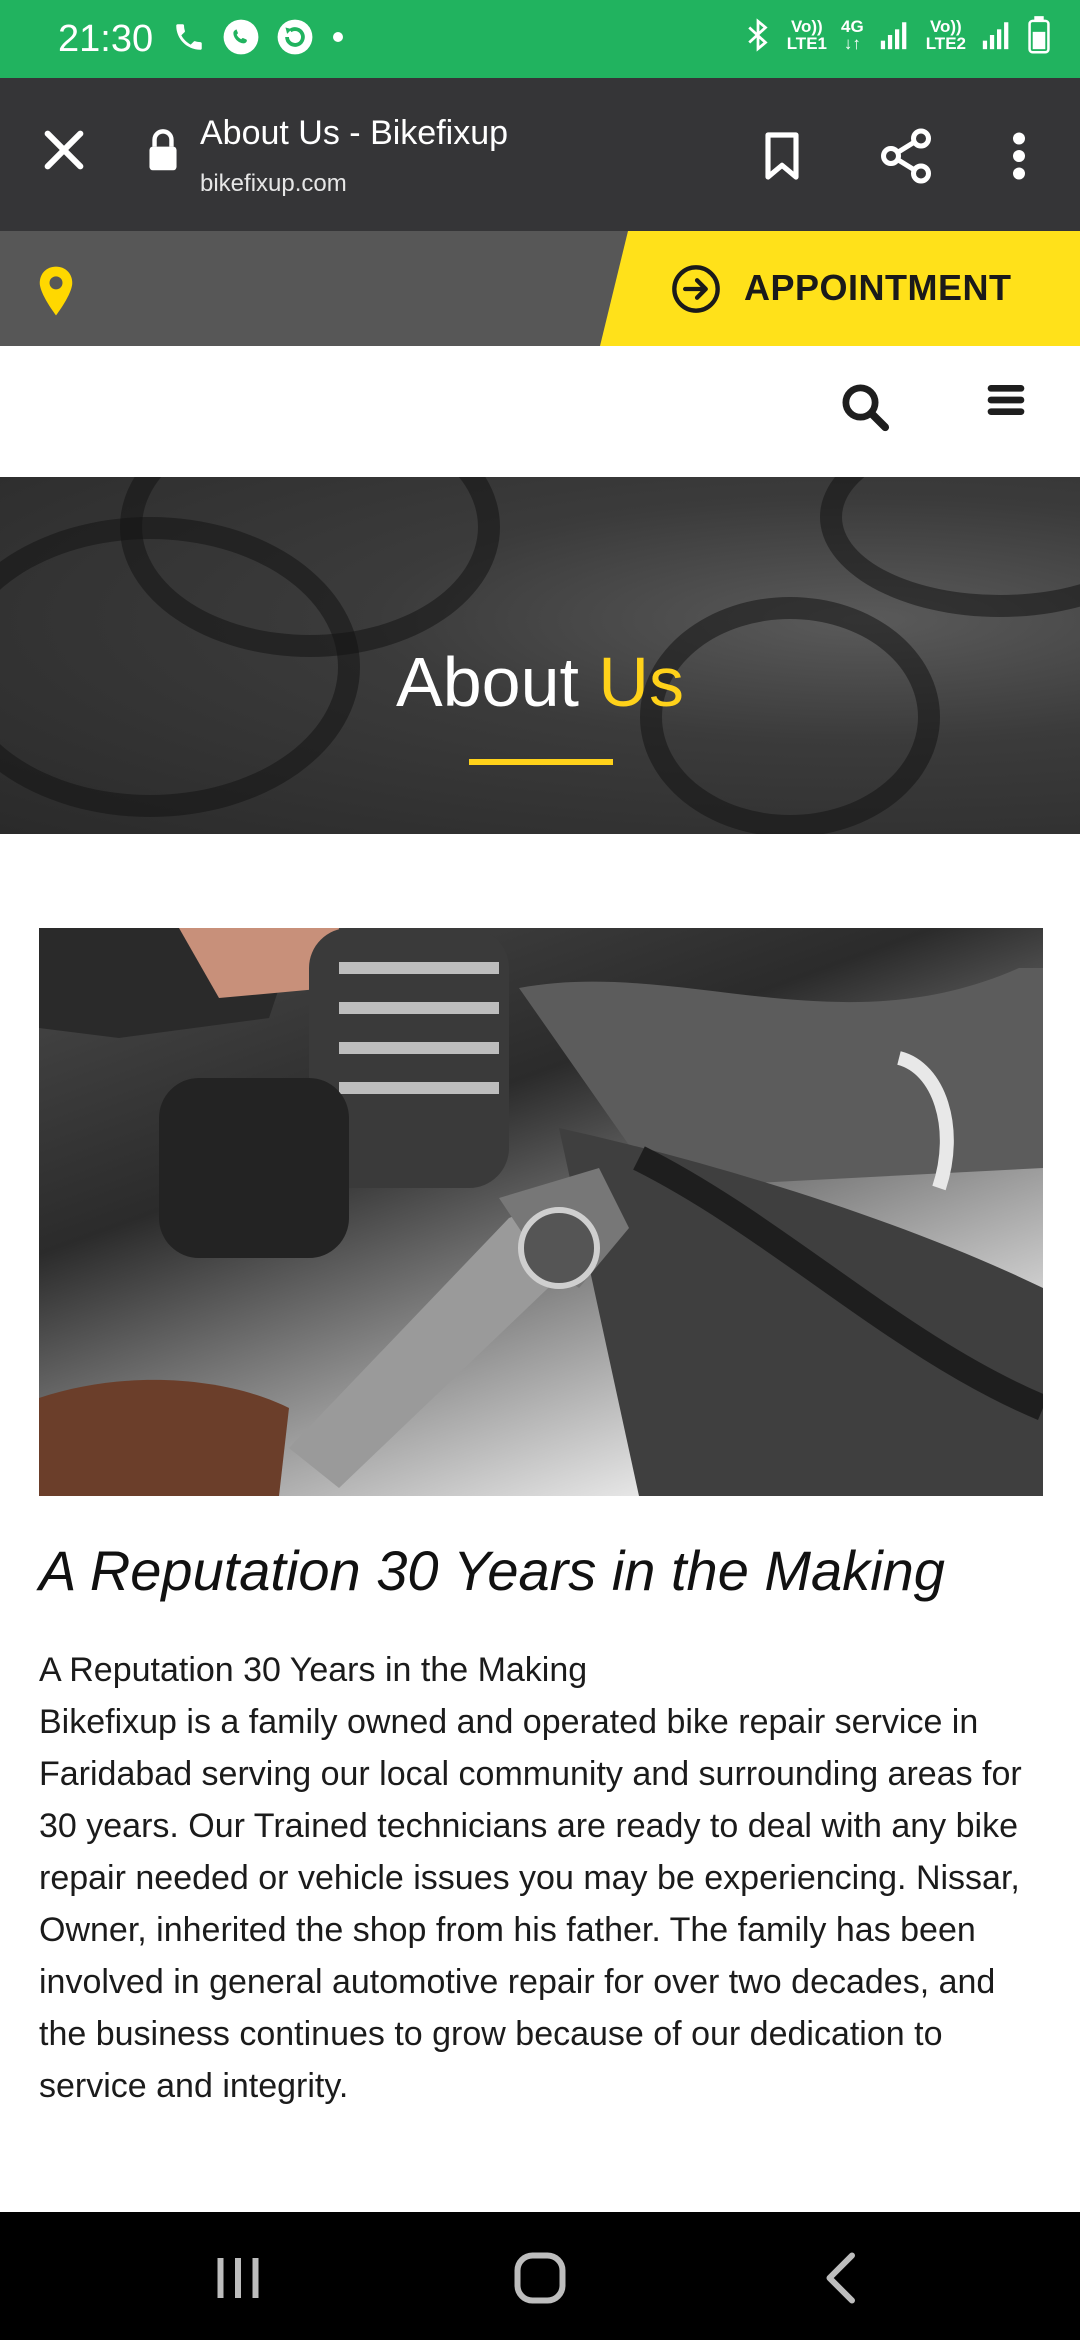  Describe the element at coordinates (338, 37) in the screenshot. I see `dot-icon` at that location.